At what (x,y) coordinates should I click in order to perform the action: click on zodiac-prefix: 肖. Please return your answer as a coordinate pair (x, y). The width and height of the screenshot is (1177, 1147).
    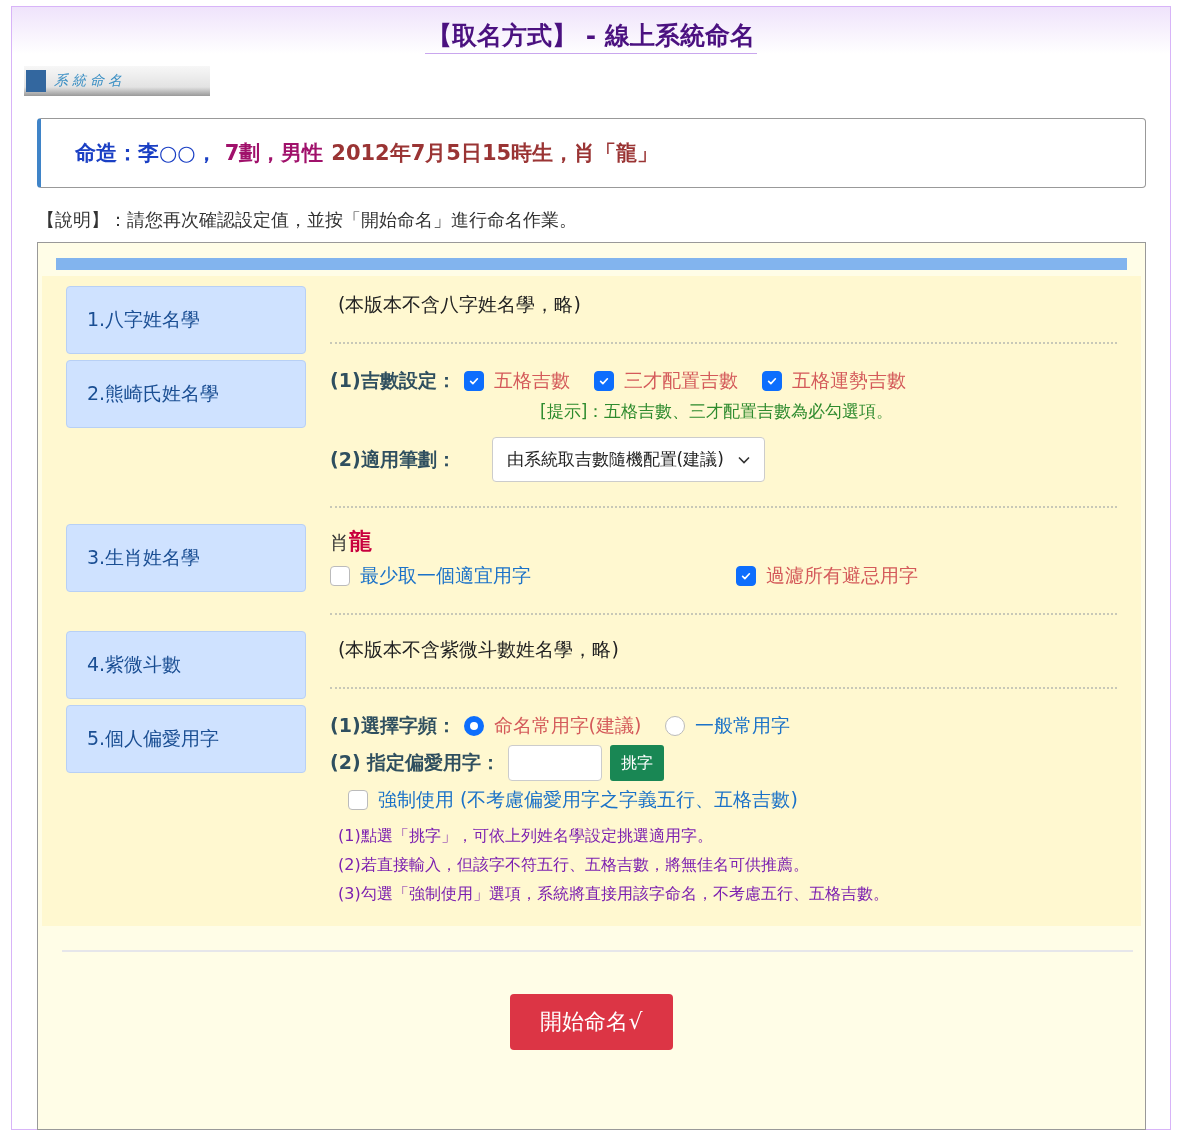
    Looking at the image, I should click on (339, 542).